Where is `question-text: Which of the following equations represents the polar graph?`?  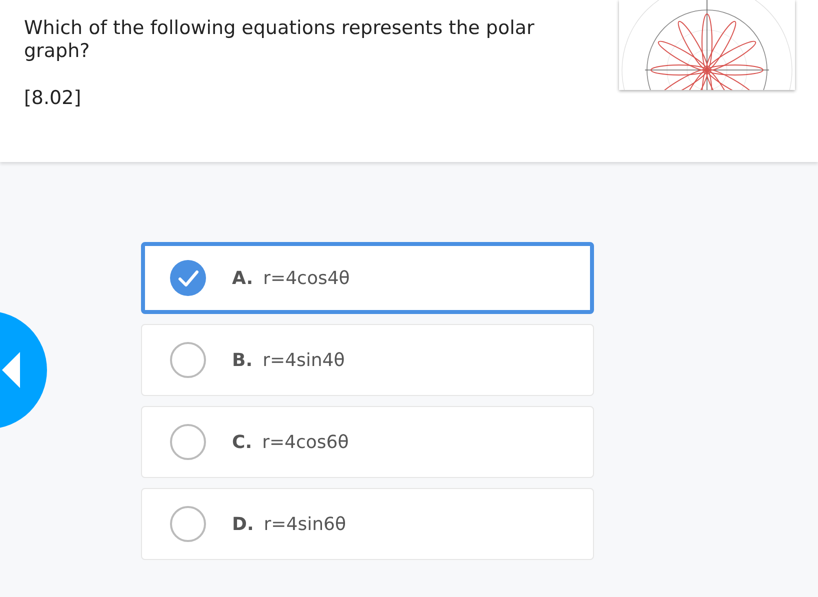 question-text: Which of the following equations represents the polar graph? is located at coordinates (280, 40).